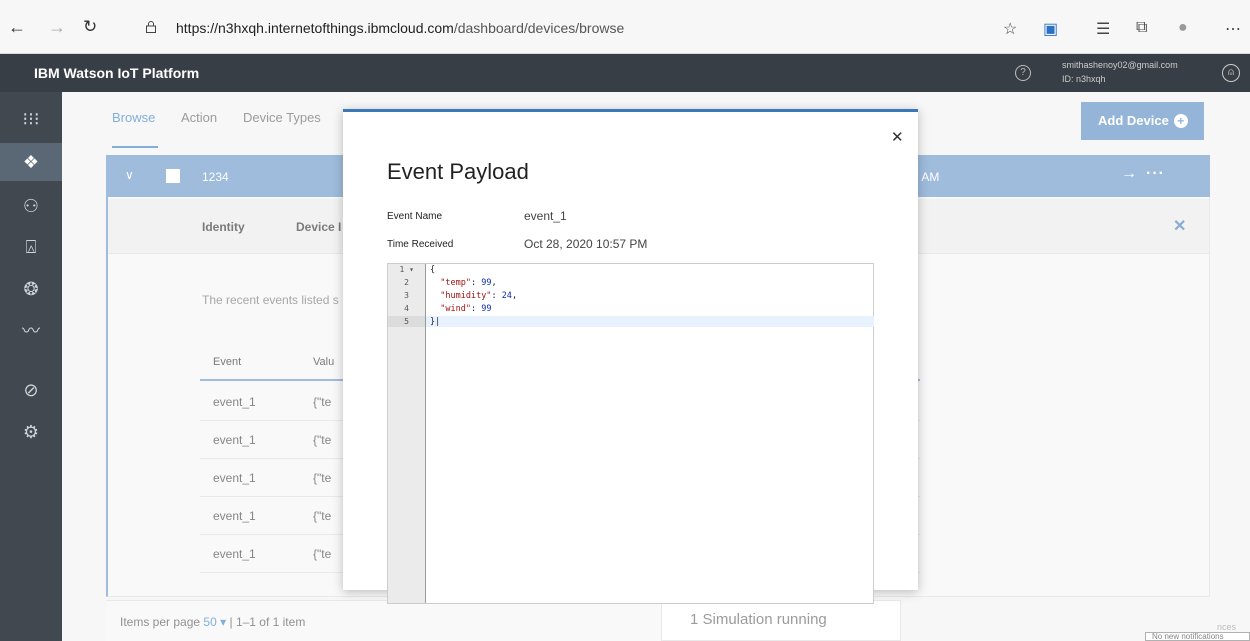 This screenshot has width=1250, height=641. I want to click on settings-gear-icon: ⚙, so click(31, 432).